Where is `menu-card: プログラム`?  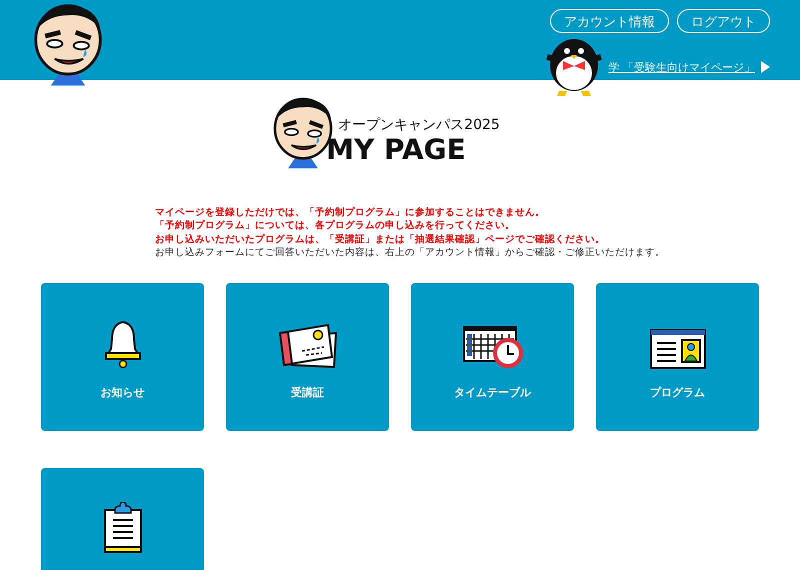 menu-card: プログラム is located at coordinates (677, 356).